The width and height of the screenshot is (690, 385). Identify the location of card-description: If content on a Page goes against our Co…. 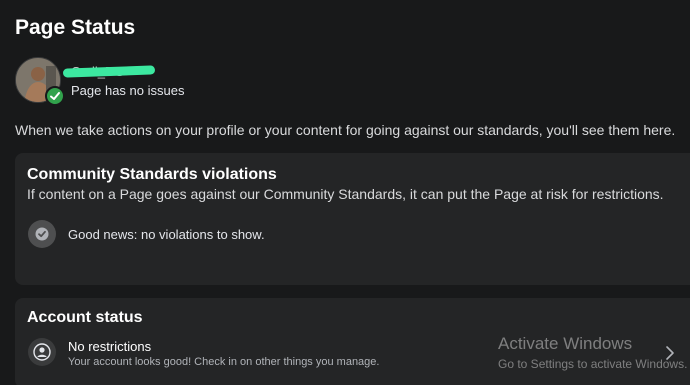
(345, 194).